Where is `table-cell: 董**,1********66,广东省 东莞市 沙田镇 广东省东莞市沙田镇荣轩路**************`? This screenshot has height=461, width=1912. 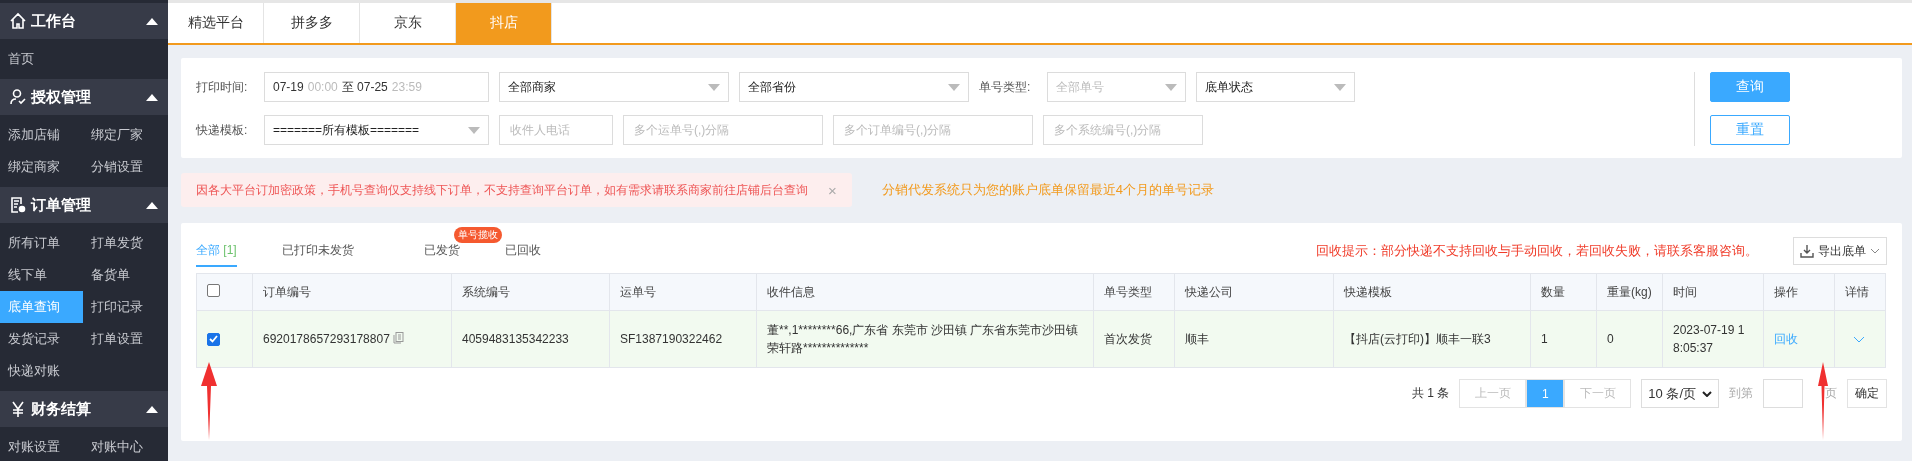 table-cell: 董**,1********66,广东省 东莞市 沙田镇 广东省东莞市沙田镇荣轩路************** is located at coordinates (925, 339).